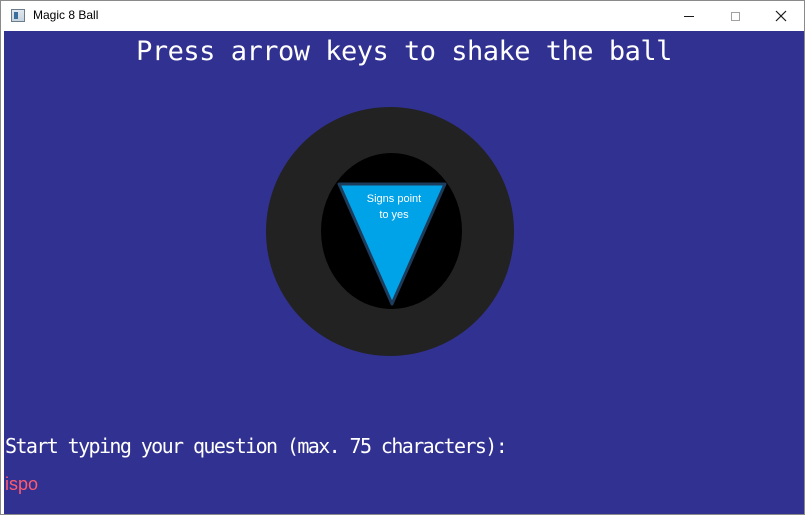 The image size is (805, 515). Describe the element at coordinates (21, 484) in the screenshot. I see `question-input: ispo` at that location.